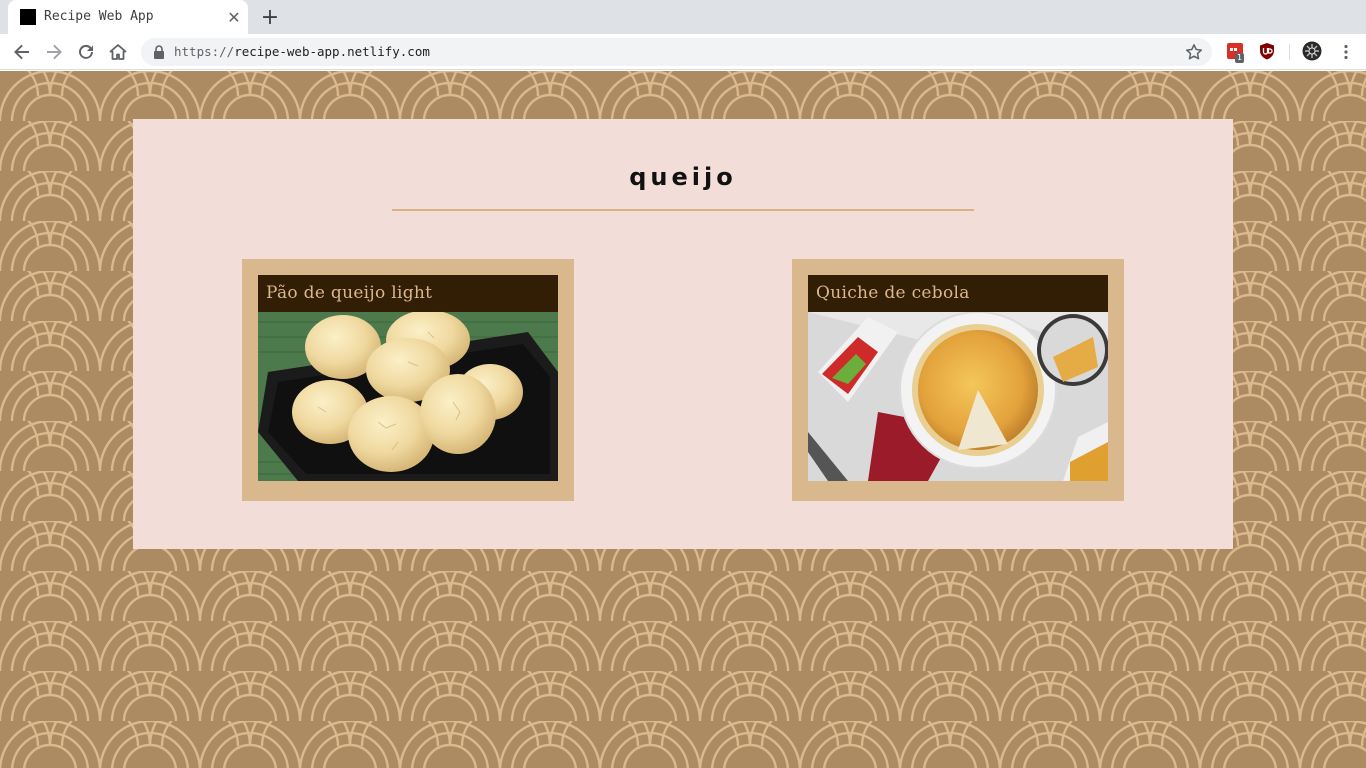 The image size is (1366, 768). What do you see at coordinates (683, 17) in the screenshot?
I see `tab-strip: Recipe Web App ✕ +` at bounding box center [683, 17].